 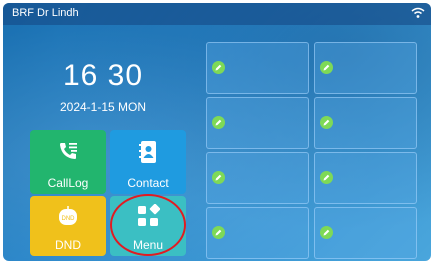 What do you see at coordinates (69, 219) in the screenshot?
I see `svg-text: DND` at bounding box center [69, 219].